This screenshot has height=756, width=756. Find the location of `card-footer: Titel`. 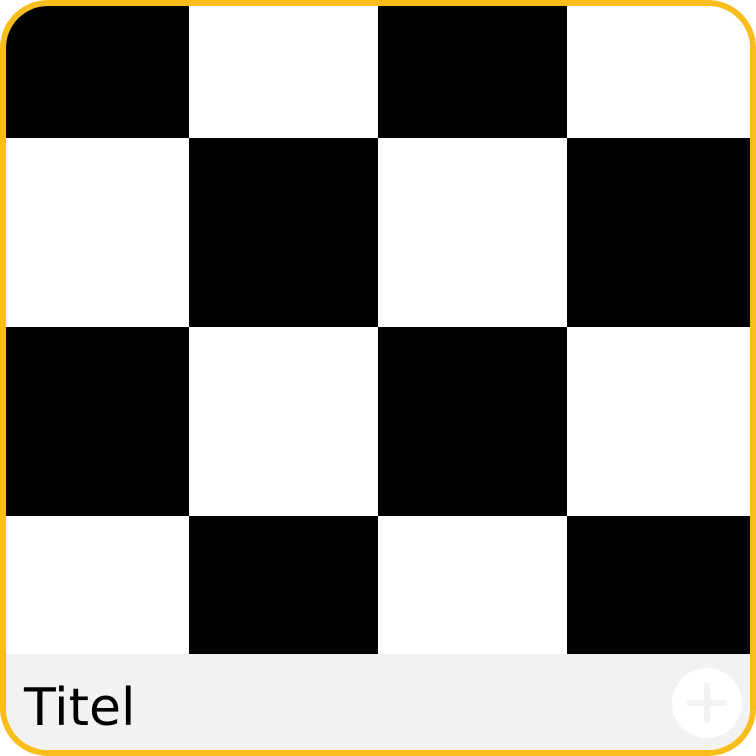

card-footer: Titel is located at coordinates (378, 702).